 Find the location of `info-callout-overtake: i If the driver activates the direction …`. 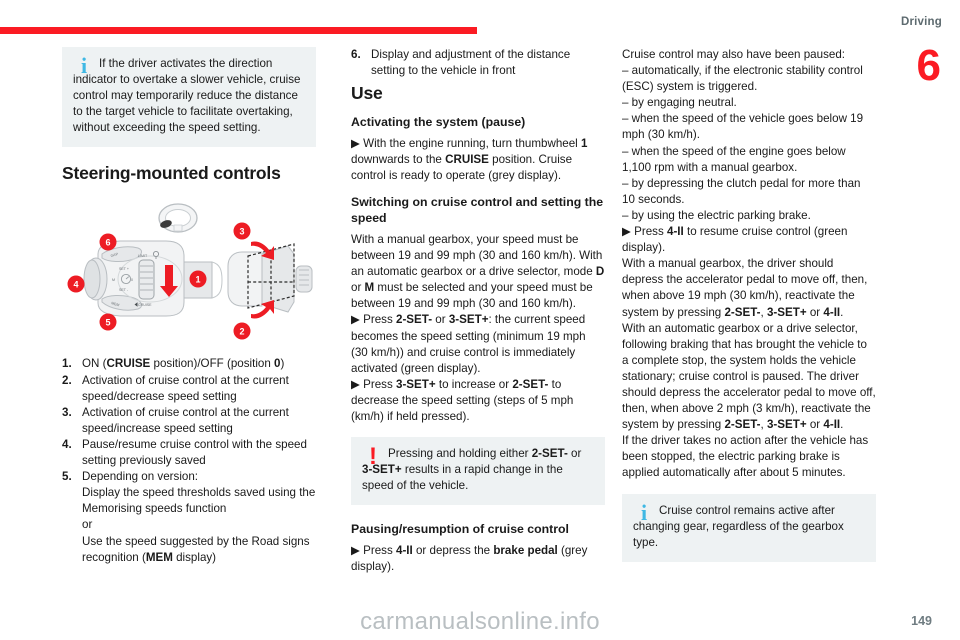

info-callout-overtake: i If the driver activates the direction … is located at coordinates (189, 97).